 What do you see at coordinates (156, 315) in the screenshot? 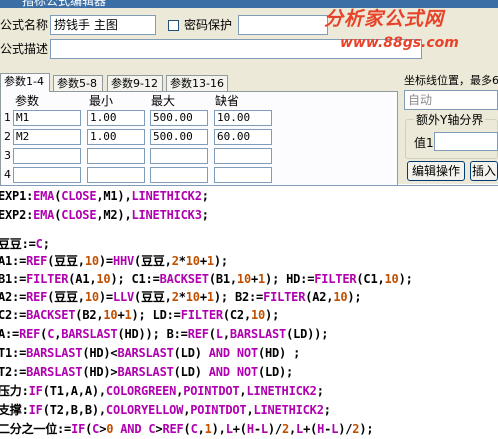
I see `code-text: ); LD:=` at bounding box center [156, 315].